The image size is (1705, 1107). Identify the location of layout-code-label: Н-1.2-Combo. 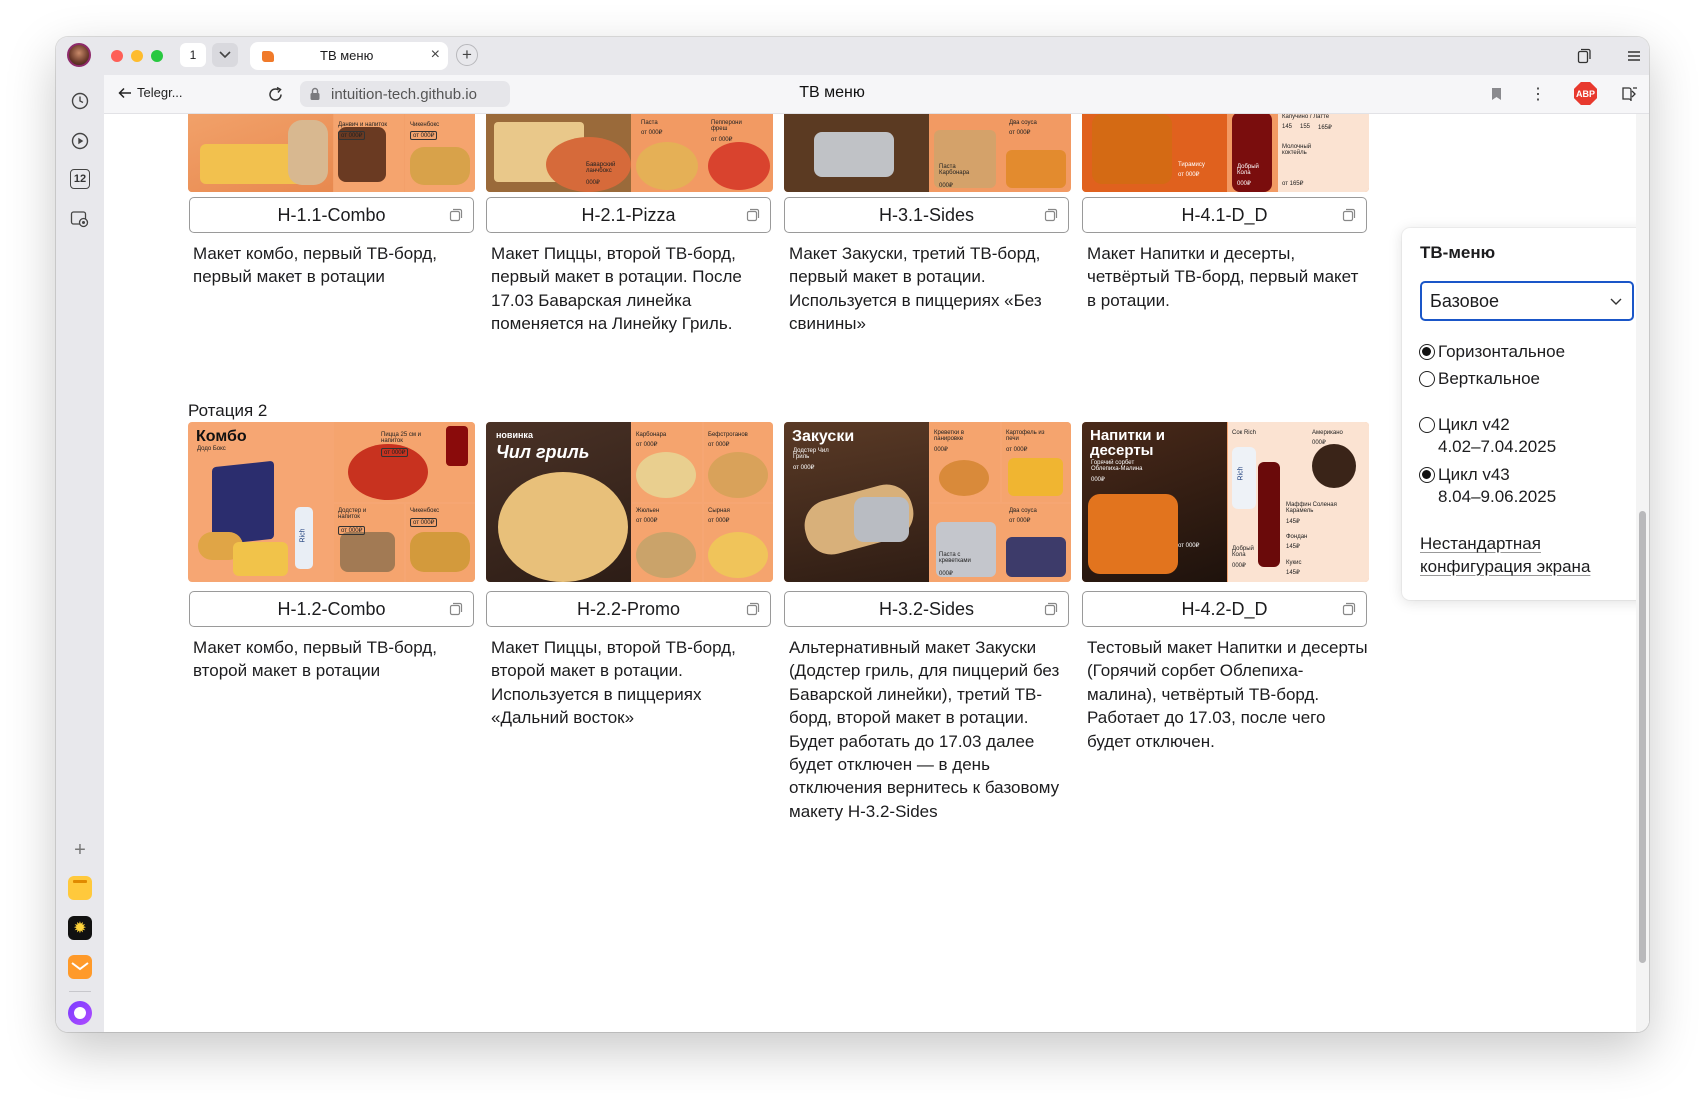
(331, 608).